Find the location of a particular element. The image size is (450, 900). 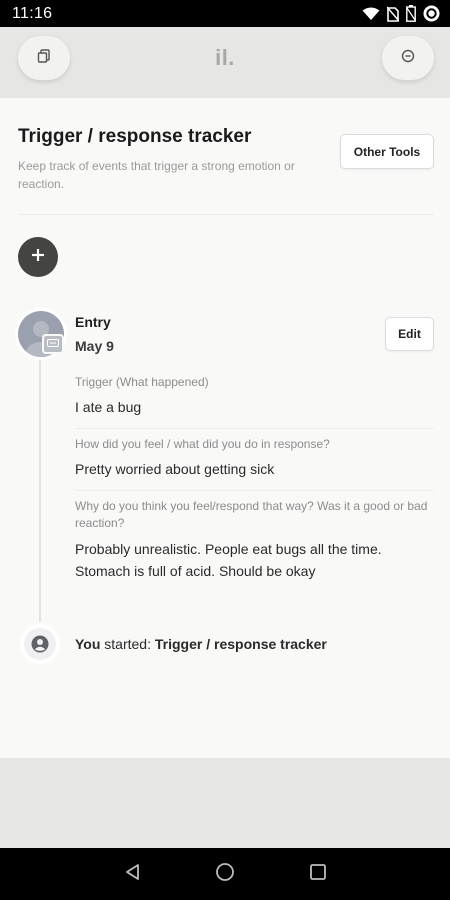

status-bar: 11:16 is located at coordinates (225, 13).